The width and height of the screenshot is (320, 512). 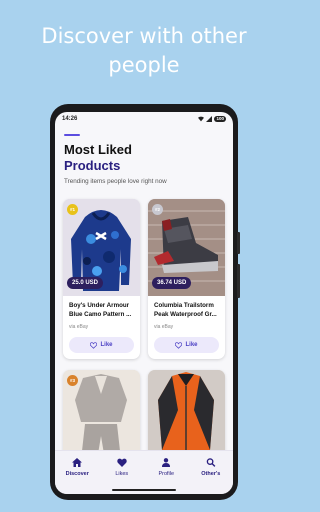 What do you see at coordinates (99, 305) in the screenshot?
I see `product-name-line-1: Boy's Under Armour` at bounding box center [99, 305].